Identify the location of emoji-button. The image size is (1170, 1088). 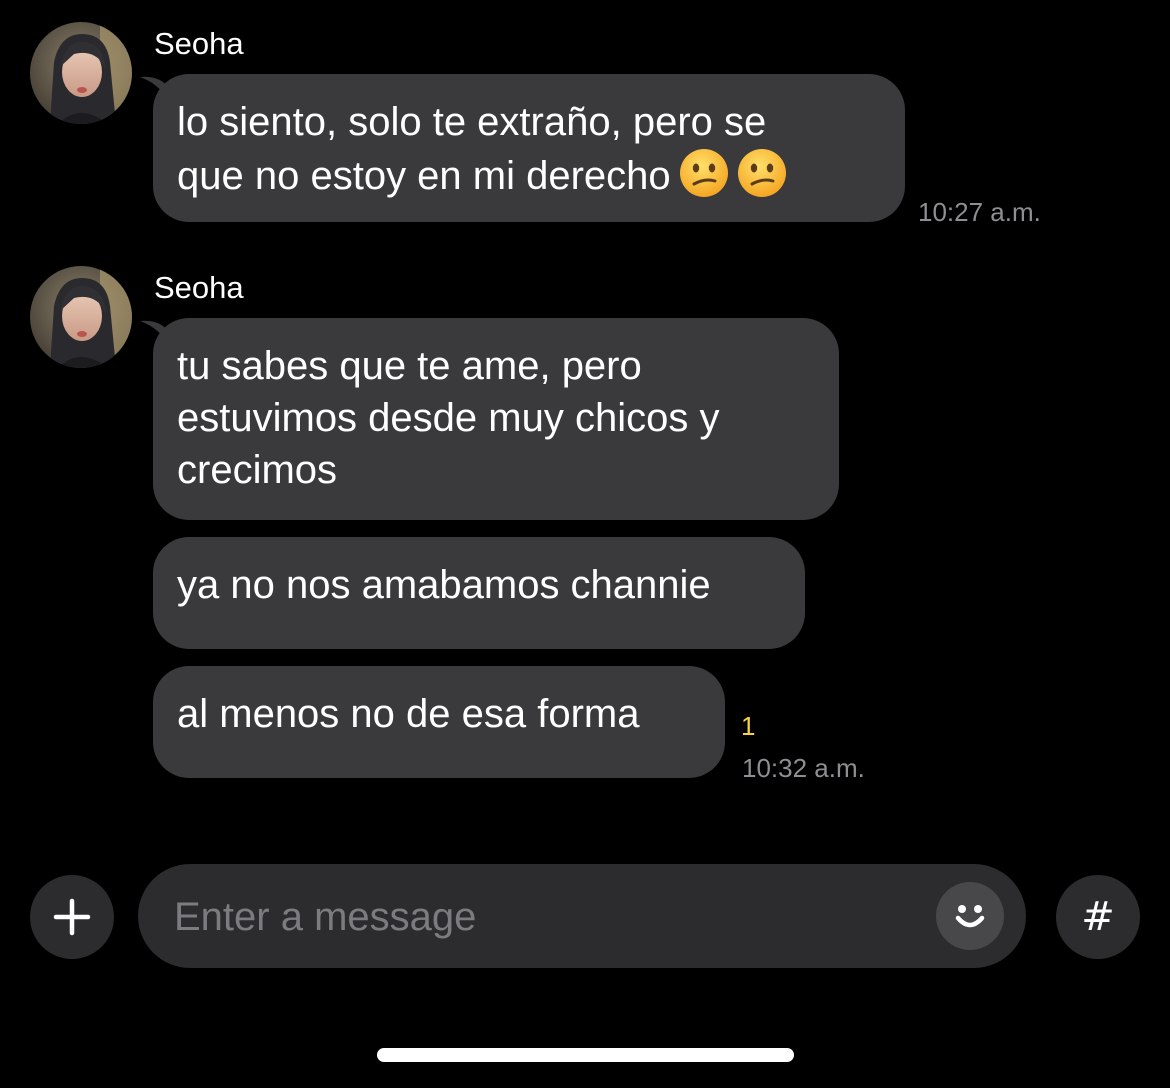
(970, 916).